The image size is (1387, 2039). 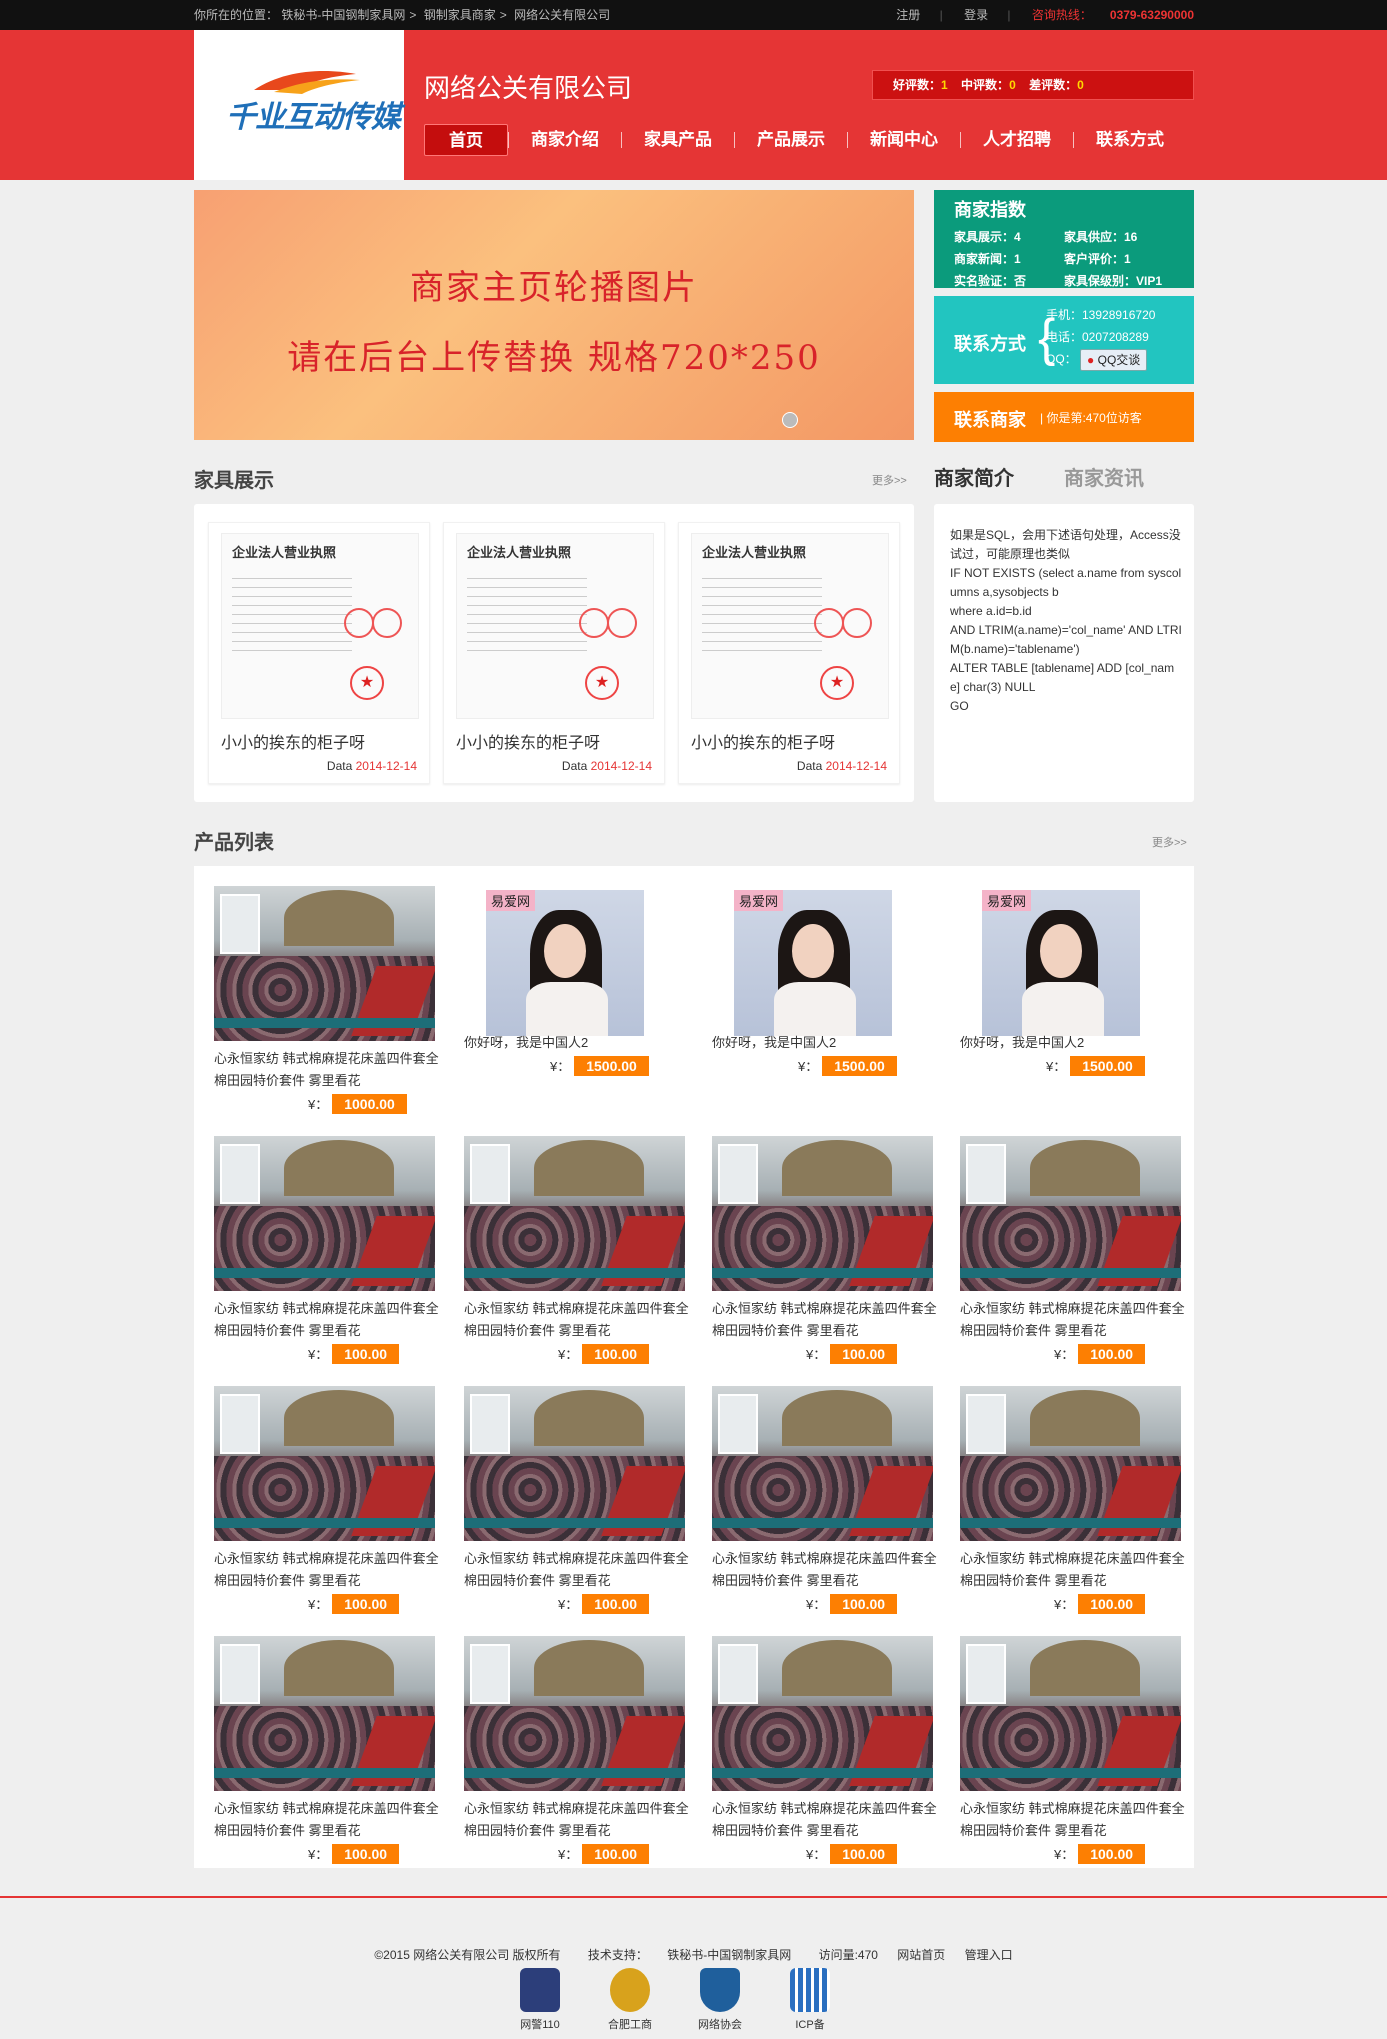 What do you see at coordinates (1064, 417) in the screenshot?
I see `contact-merchant-button: 联系商家 | 你是第:470位访客` at bounding box center [1064, 417].